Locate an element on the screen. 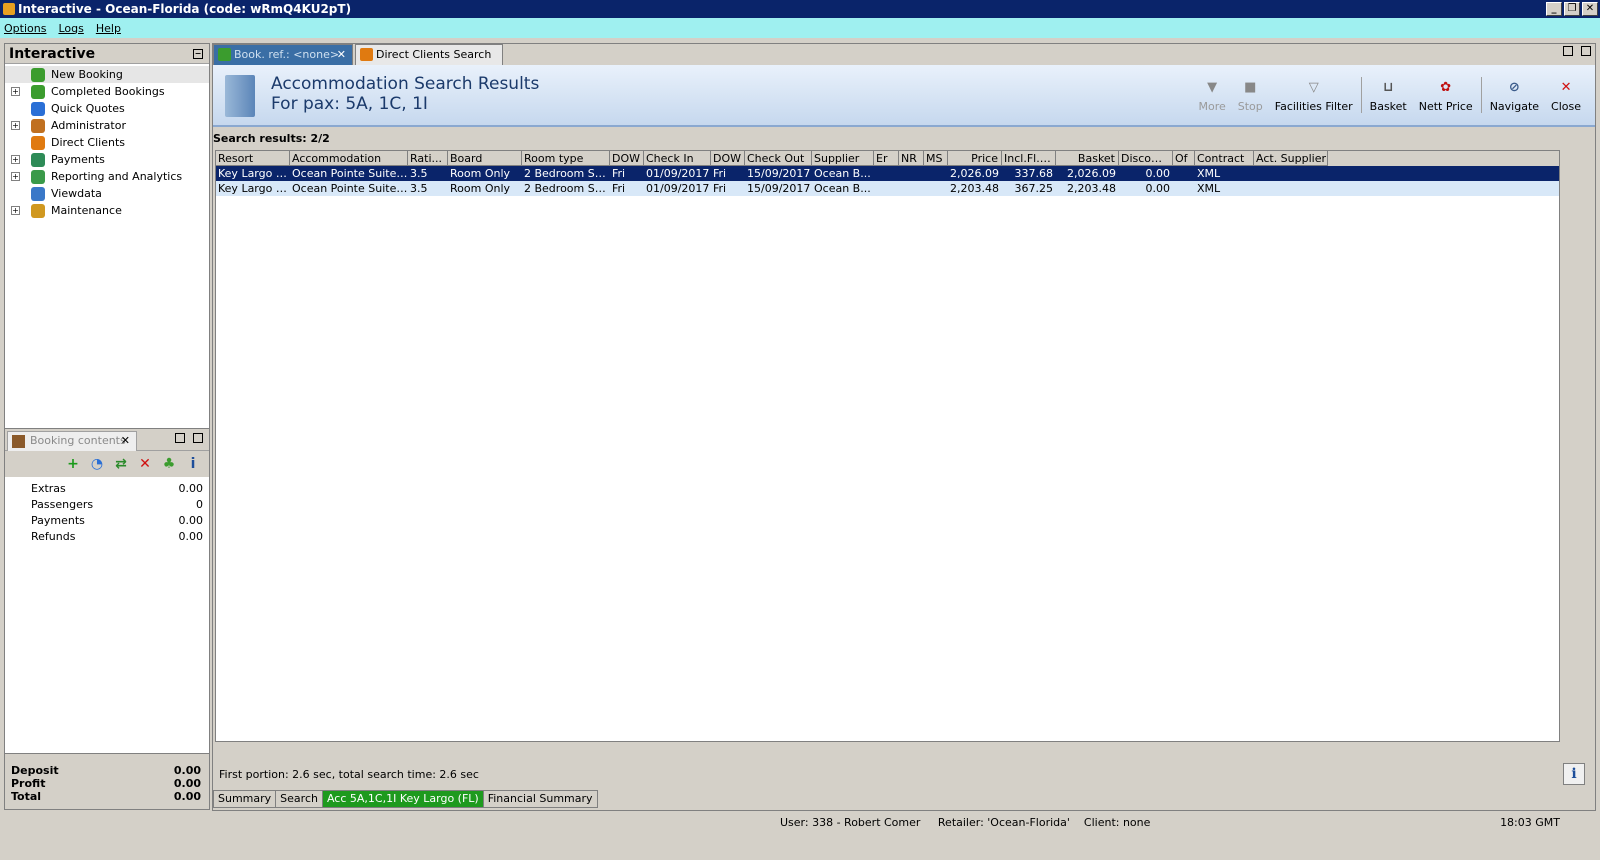 The height and width of the screenshot is (860, 1600). minimize-tab-button is located at coordinates (1568, 51).